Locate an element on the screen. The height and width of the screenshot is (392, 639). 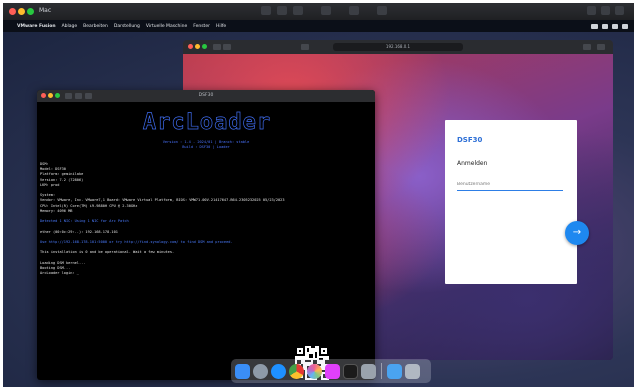
launchpad-icon is located at coordinates (260, 371).